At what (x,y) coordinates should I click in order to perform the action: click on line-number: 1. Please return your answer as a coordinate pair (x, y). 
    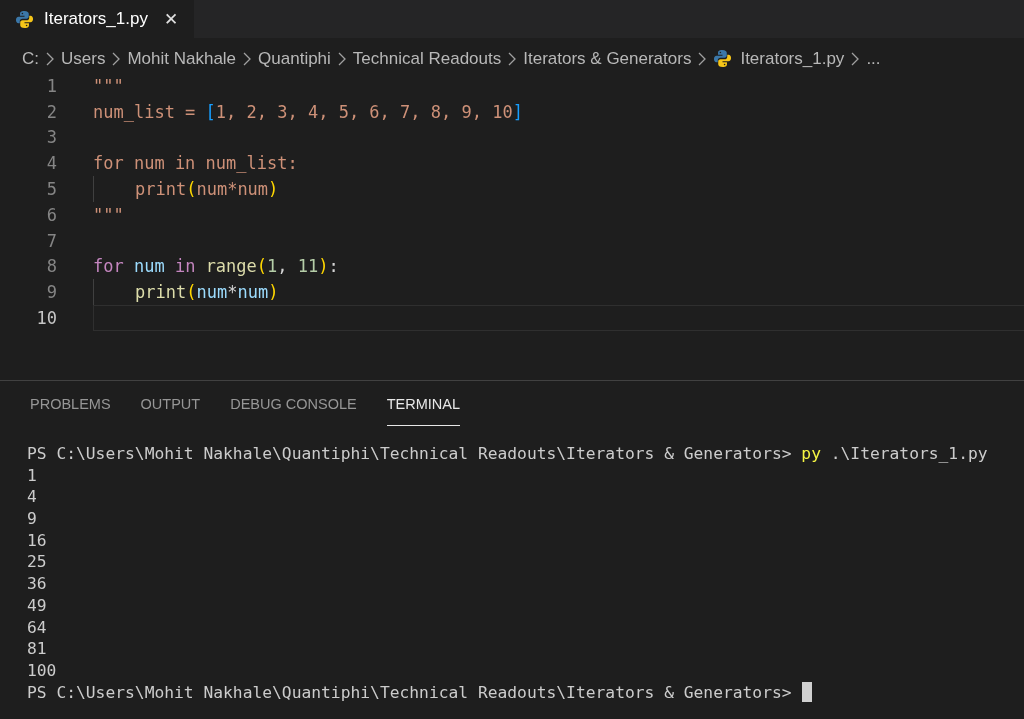
    Looking at the image, I should click on (51, 85).